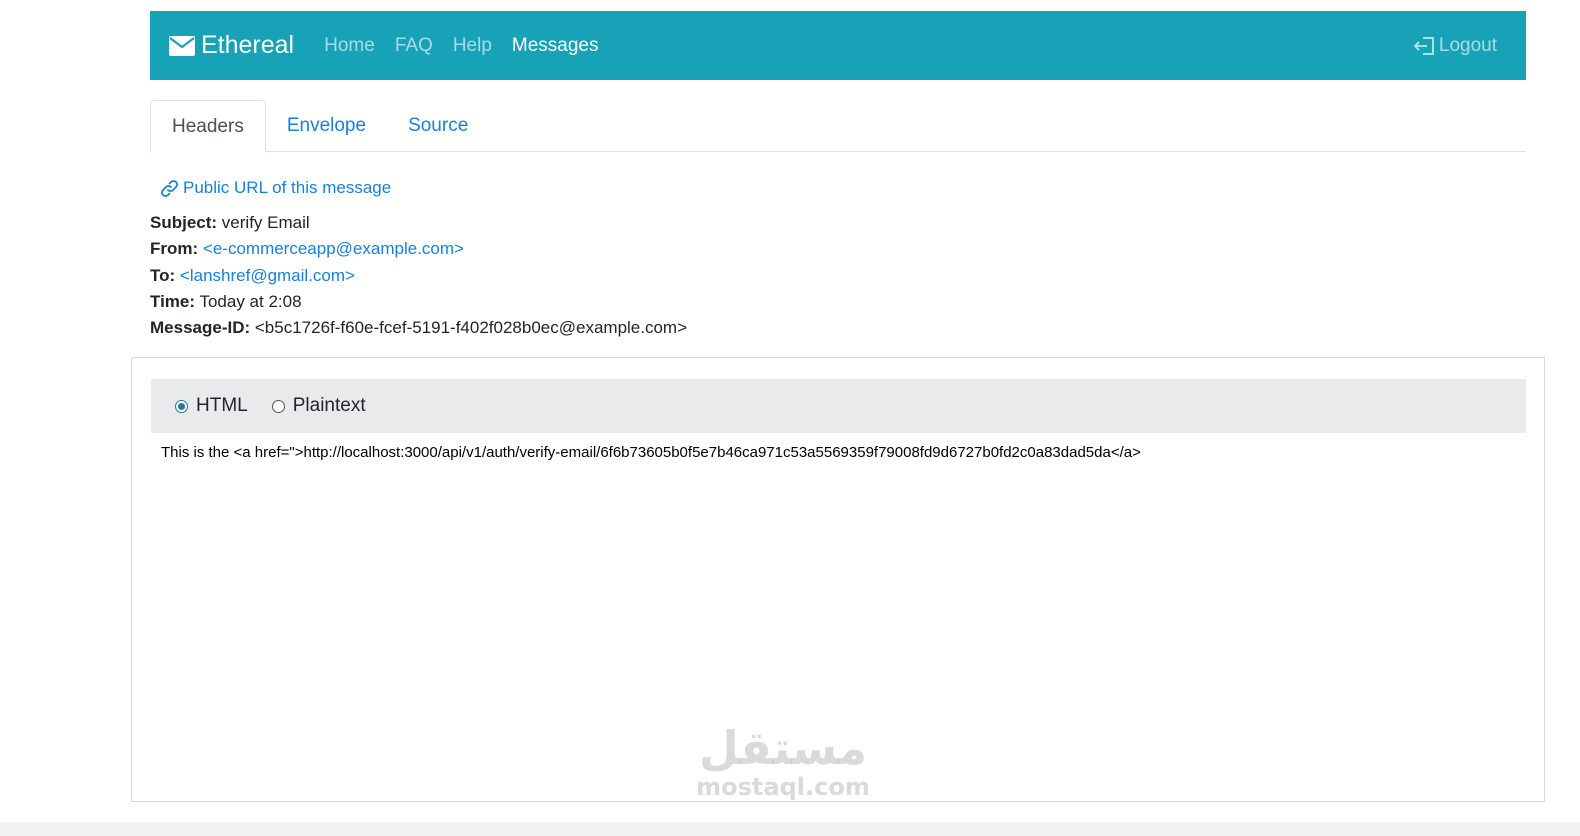 The width and height of the screenshot is (1580, 836). I want to click on bottom-scroll-area, so click(790, 829).